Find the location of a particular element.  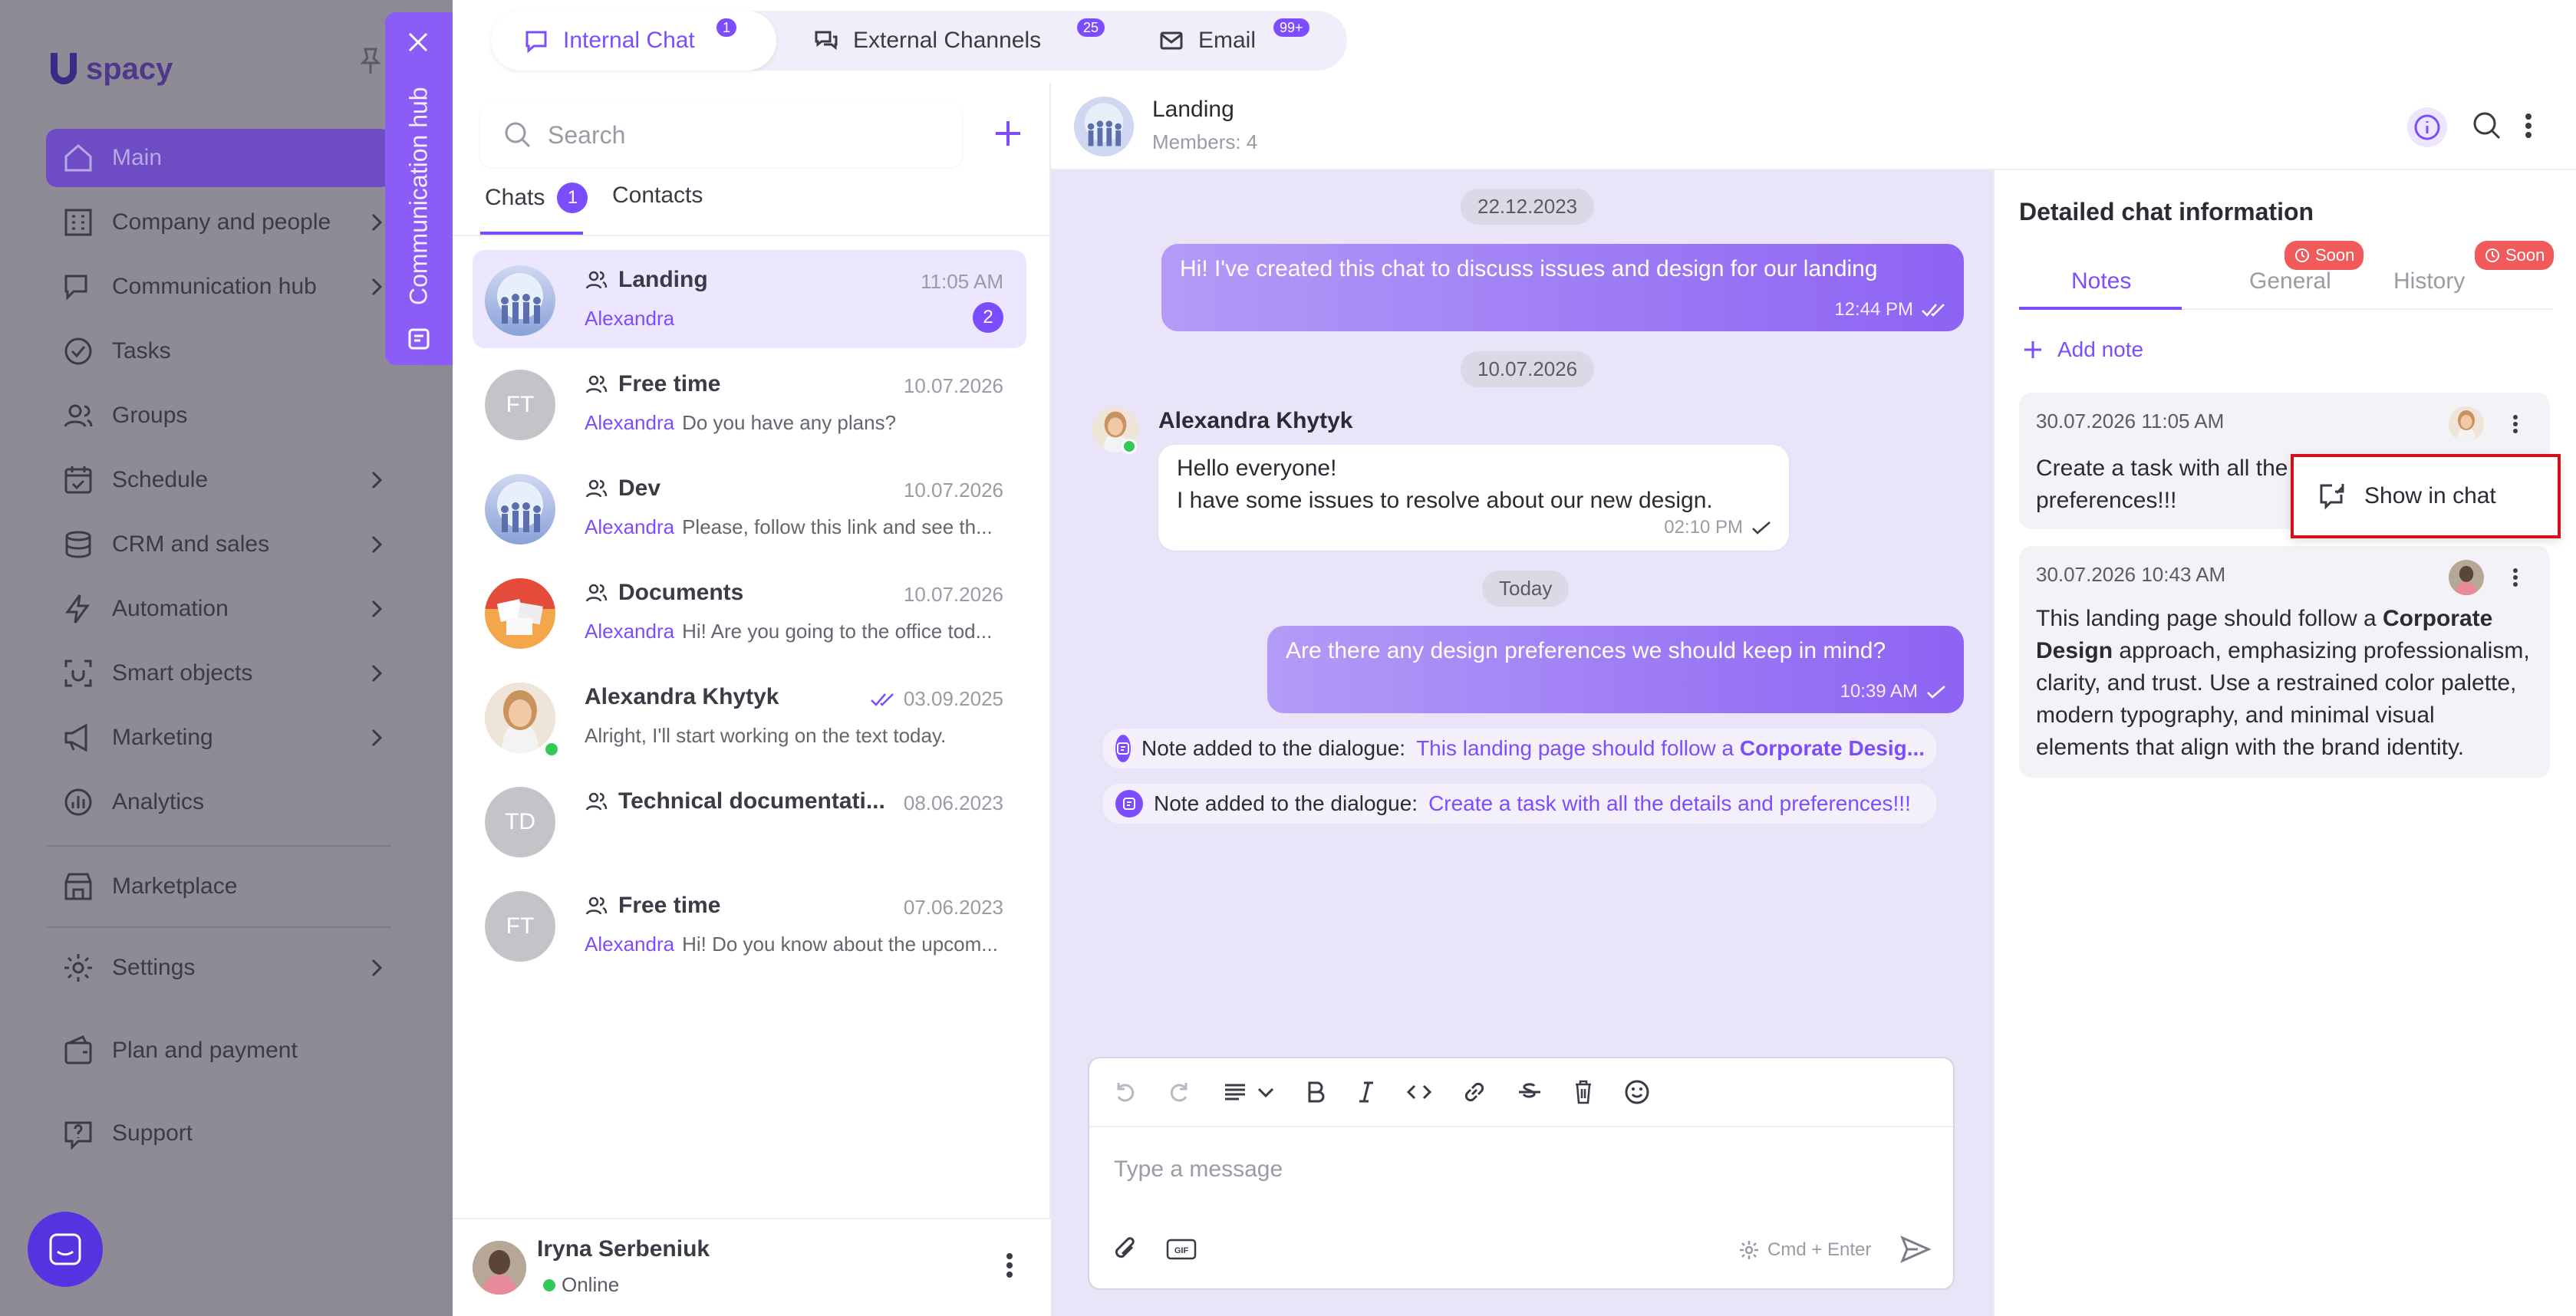

chat-info-button is located at coordinates (2427, 127).